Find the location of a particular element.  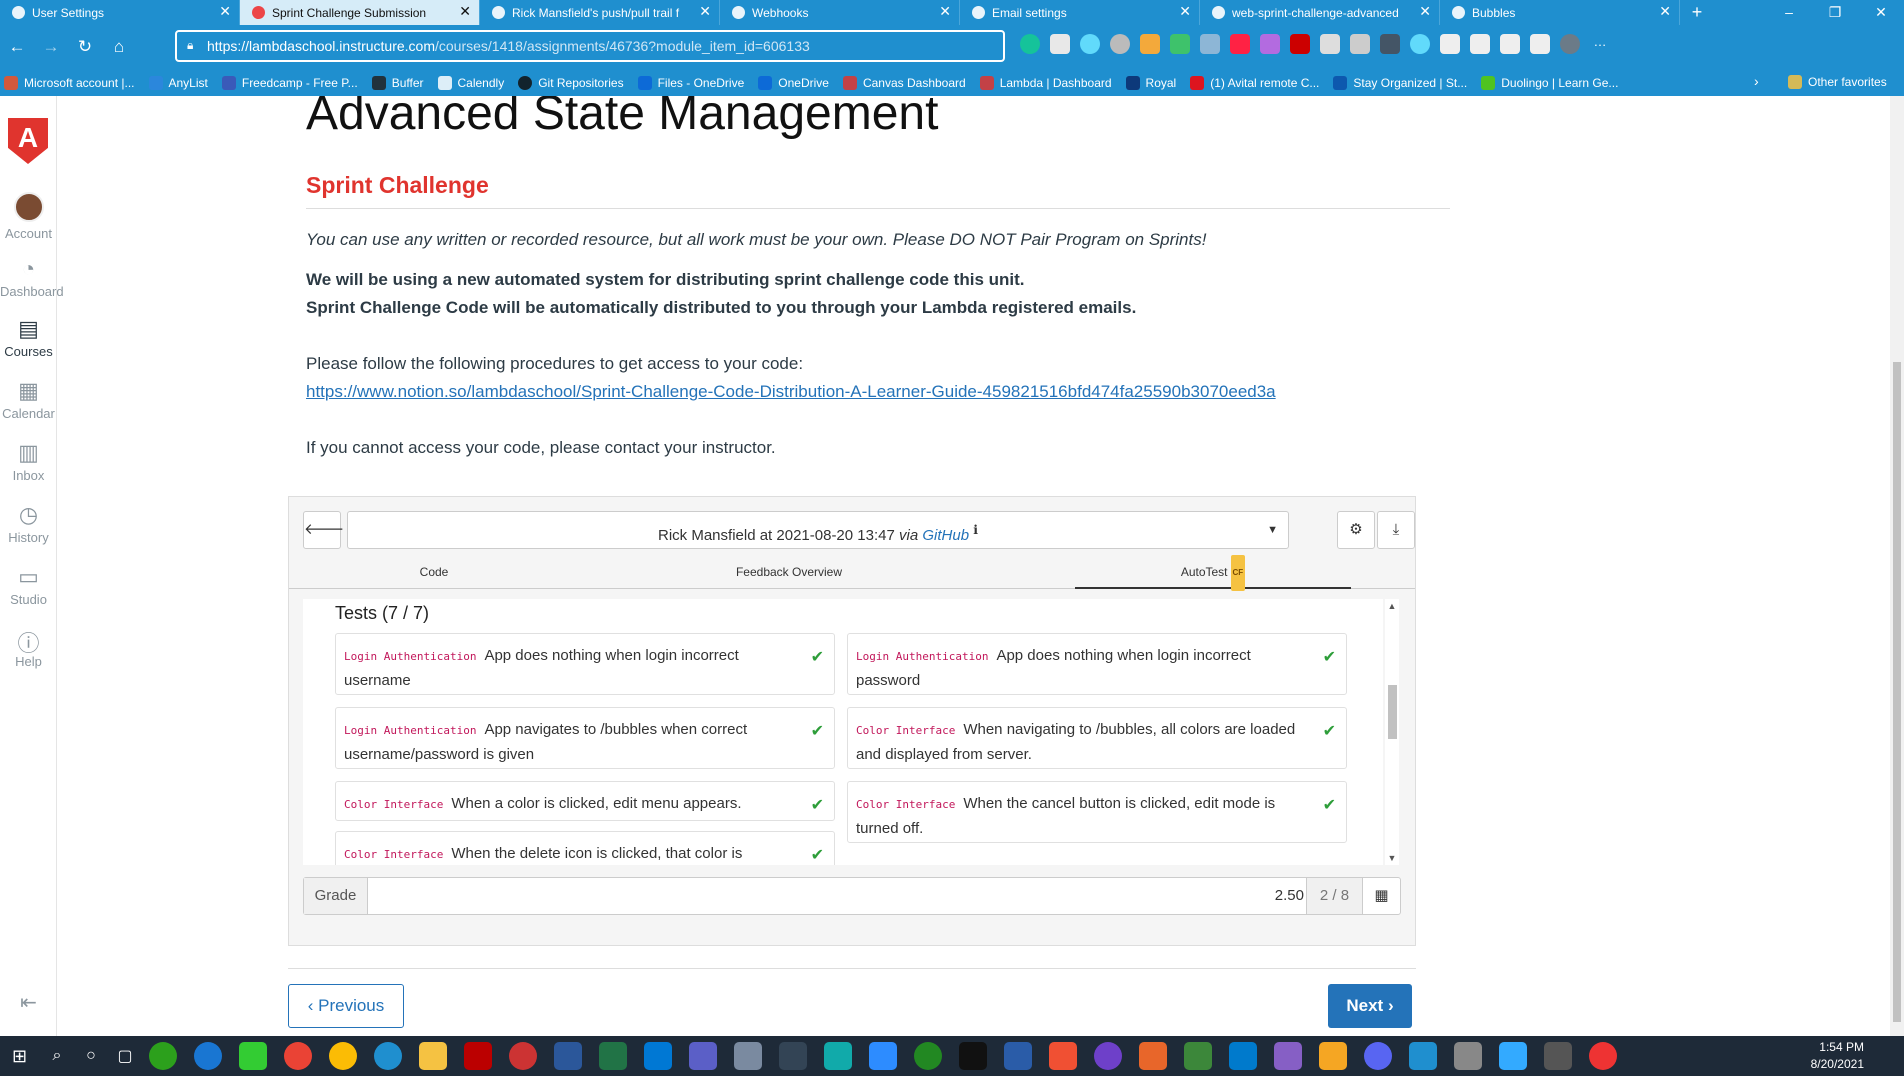

browser-tab: Bubbles ✕ is located at coordinates (1560, 12).